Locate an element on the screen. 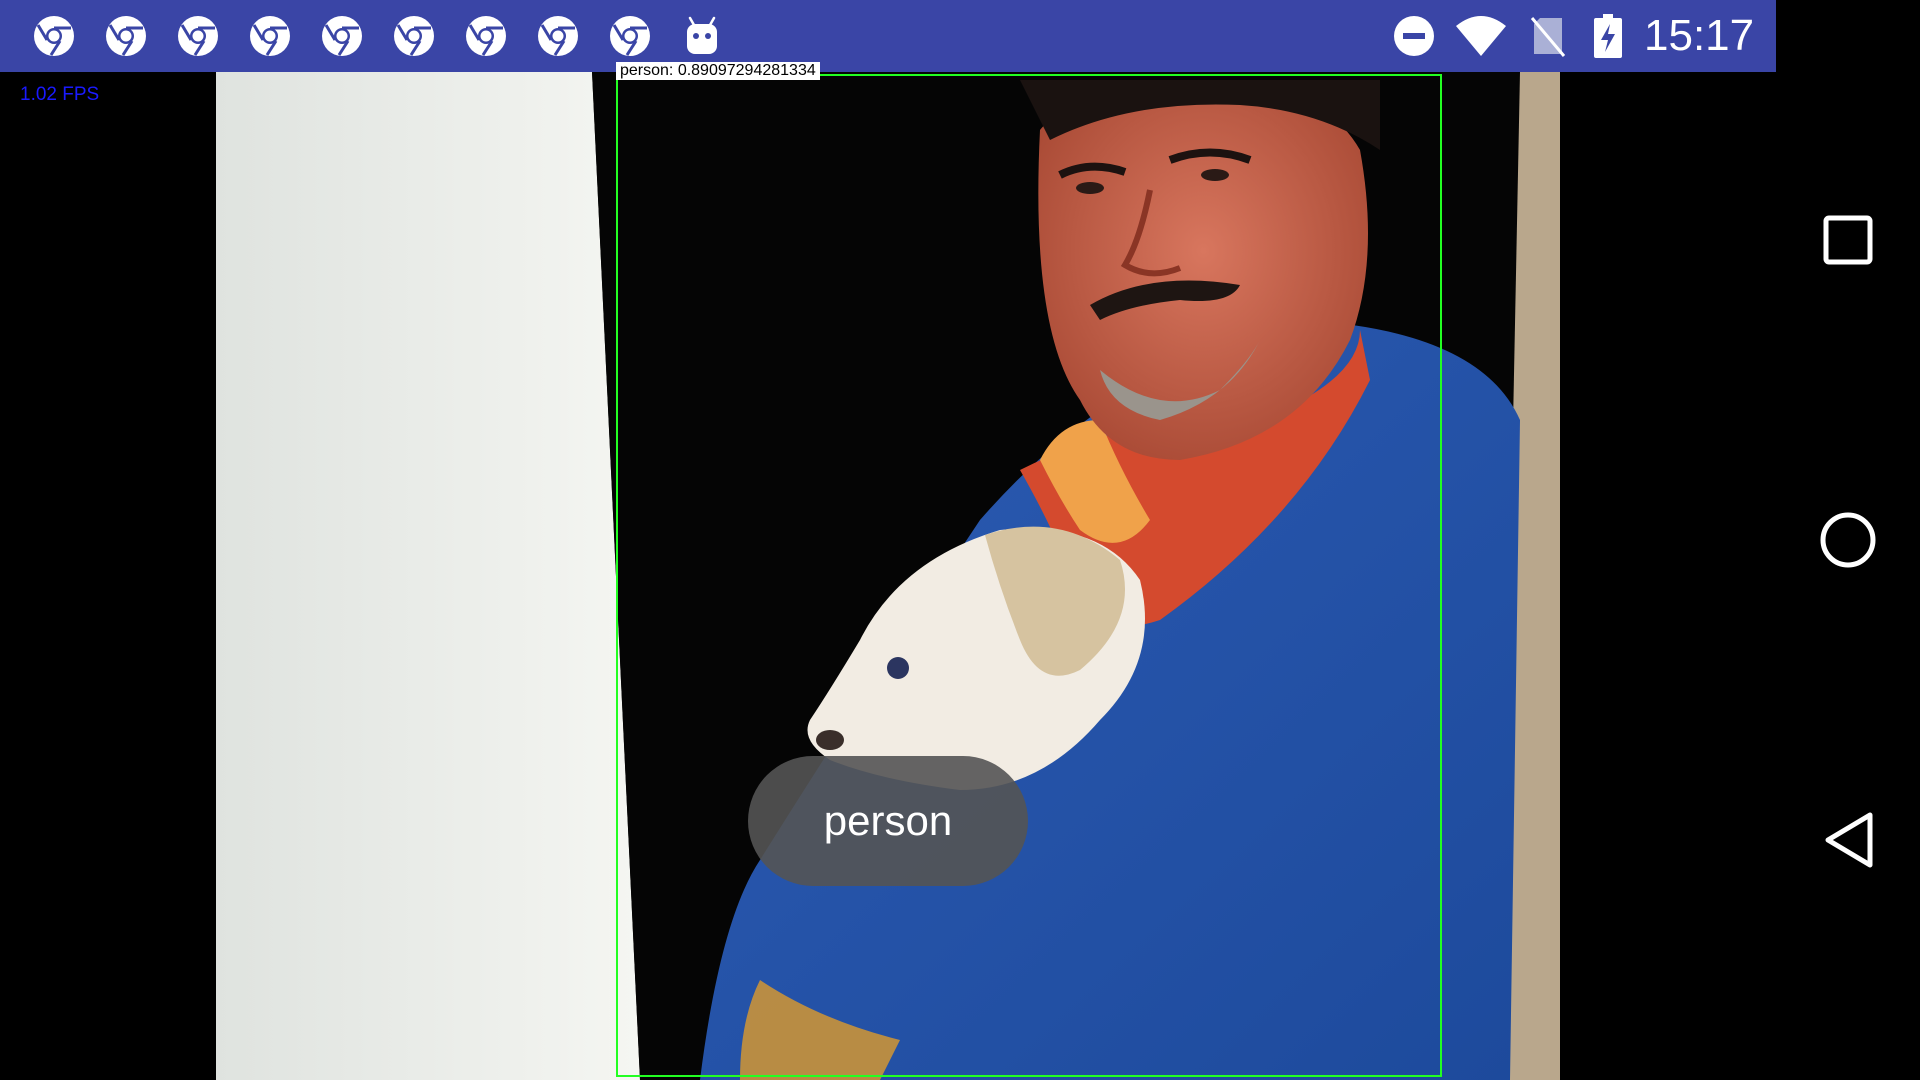  battery-charging-icon is located at coordinates (1608, 36).